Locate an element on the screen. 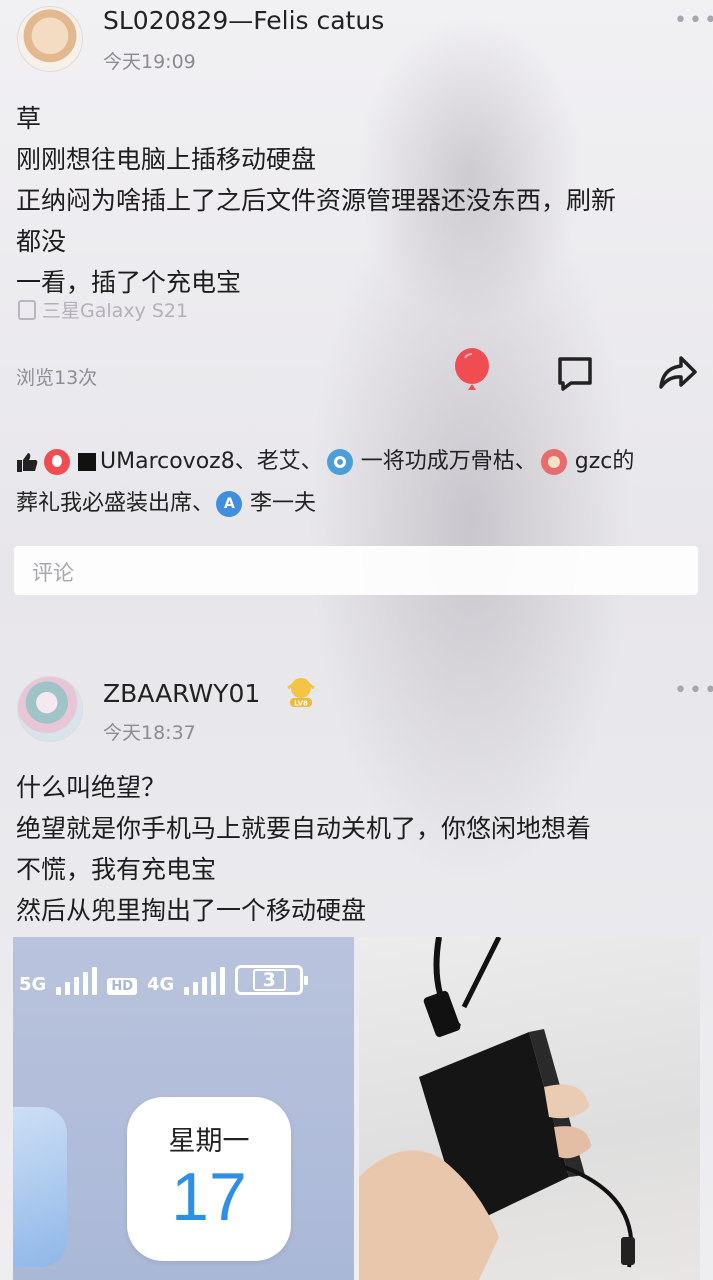 This screenshot has height=1280, width=713. level-badge-icon: LV8 is located at coordinates (301, 693).